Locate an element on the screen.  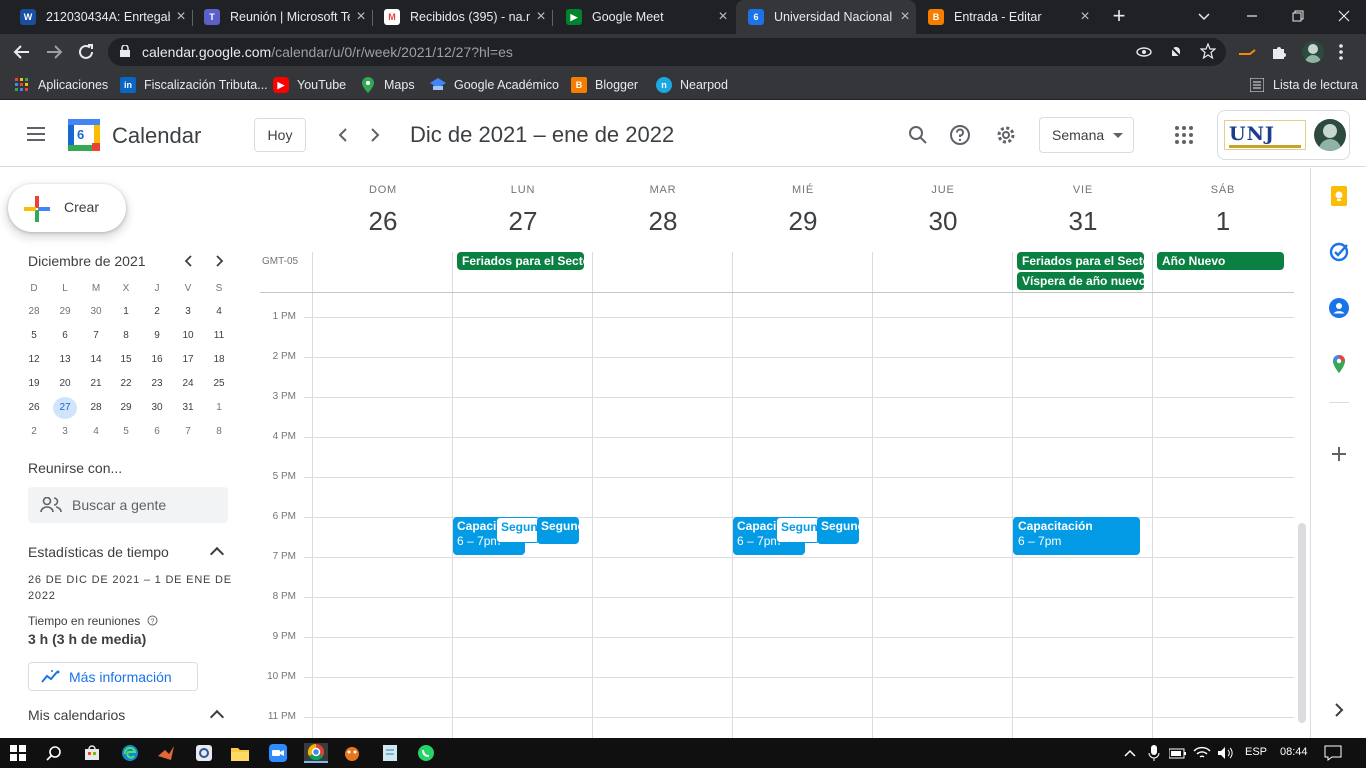
app-icon-orange is located at coordinates (352, 753).